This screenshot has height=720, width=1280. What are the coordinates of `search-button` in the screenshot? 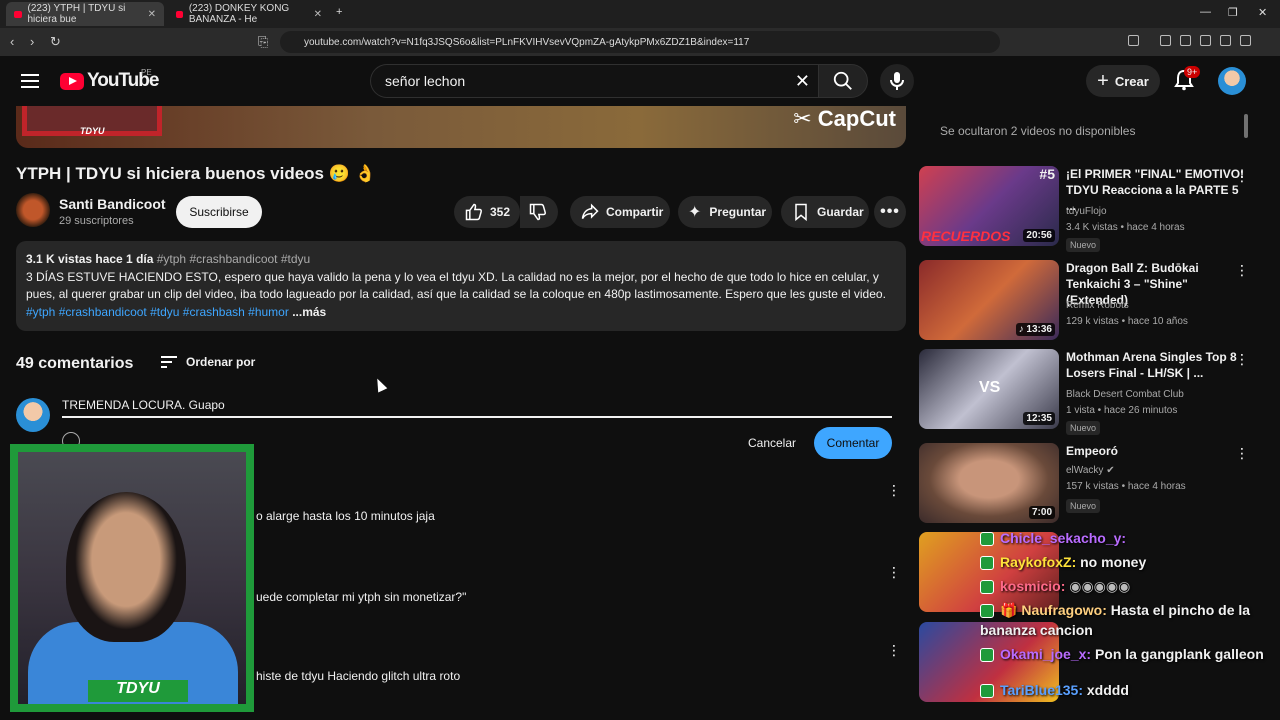 It's located at (843, 81).